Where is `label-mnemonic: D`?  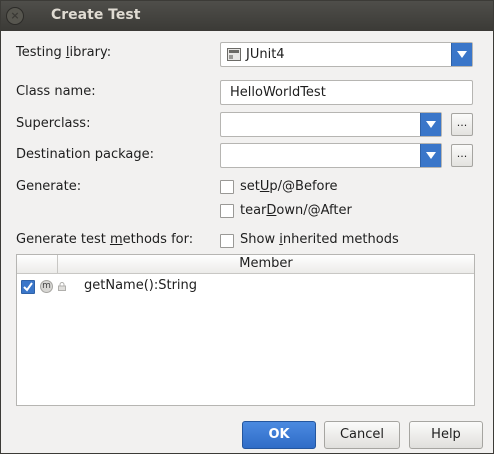 label-mnemonic: D is located at coordinates (271, 210).